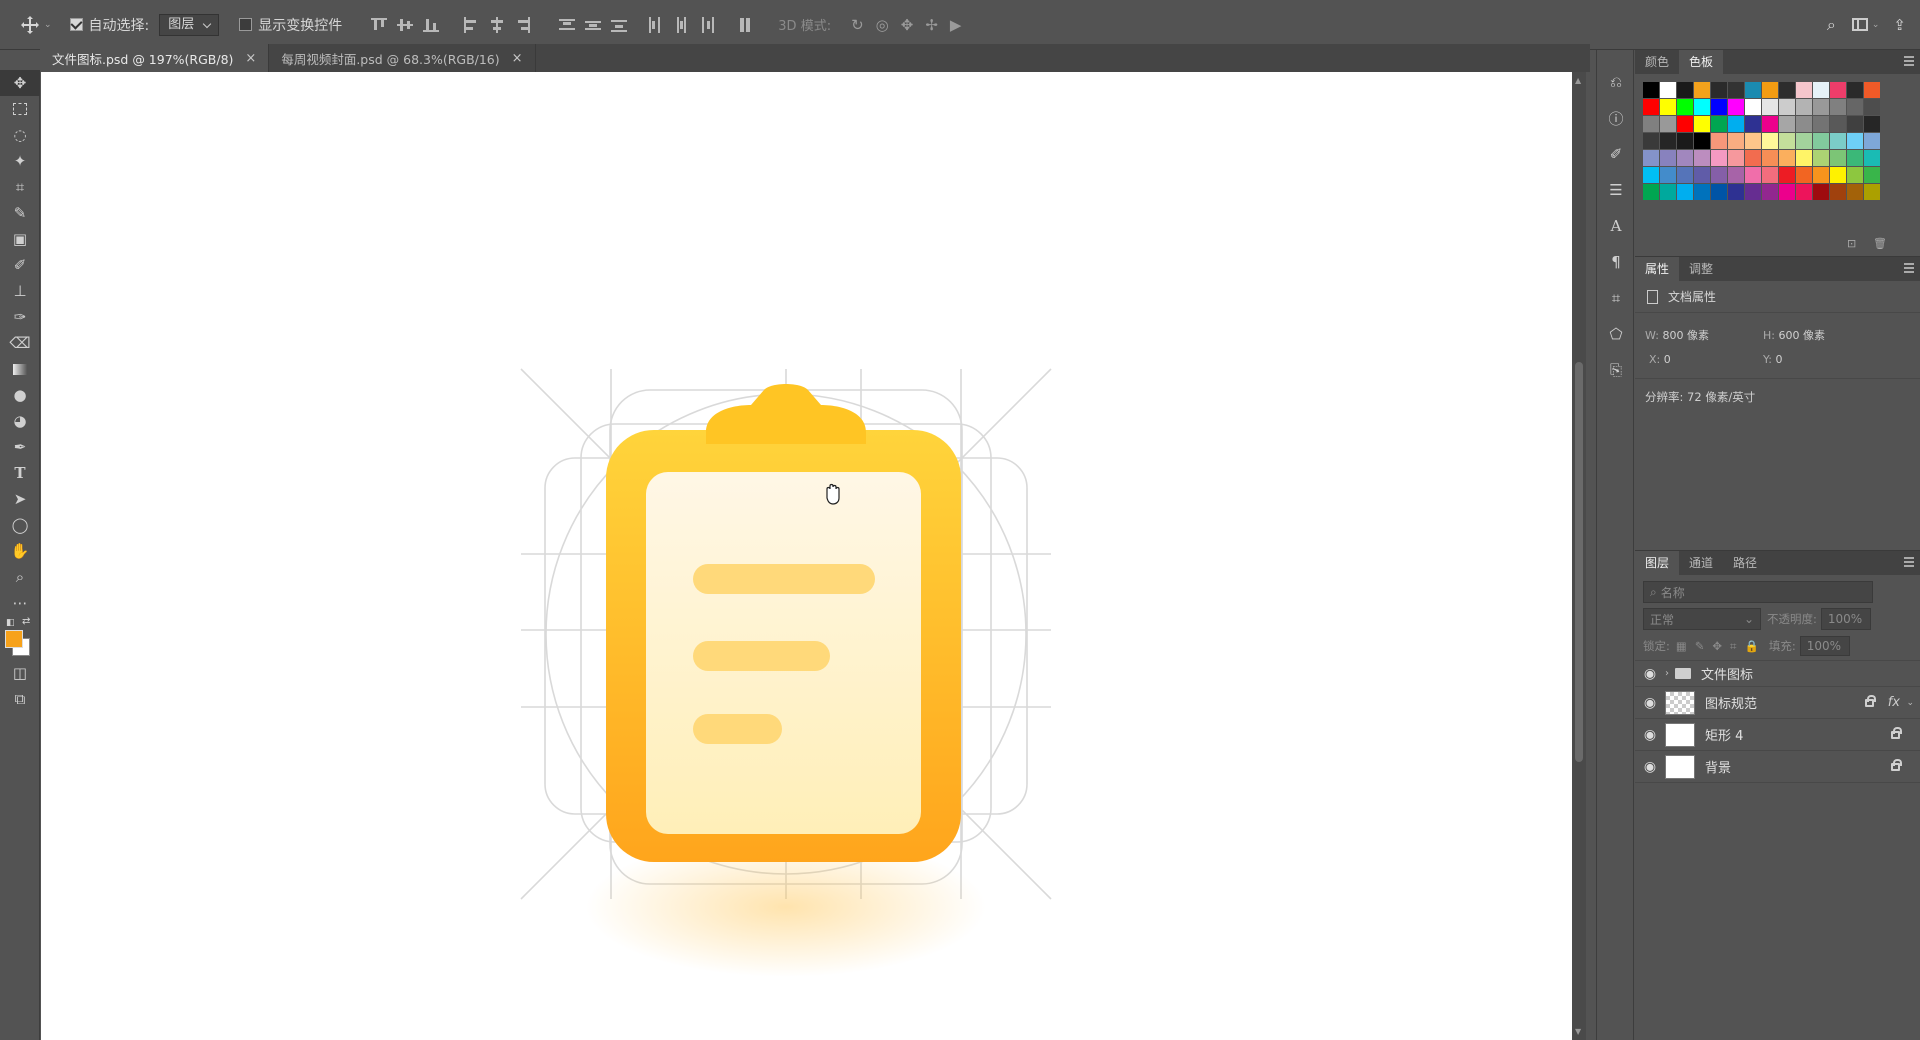 The height and width of the screenshot is (1040, 1920). Describe the element at coordinates (1616, 370) in the screenshot. I see `libraries-panel-icon: ⎘` at that location.